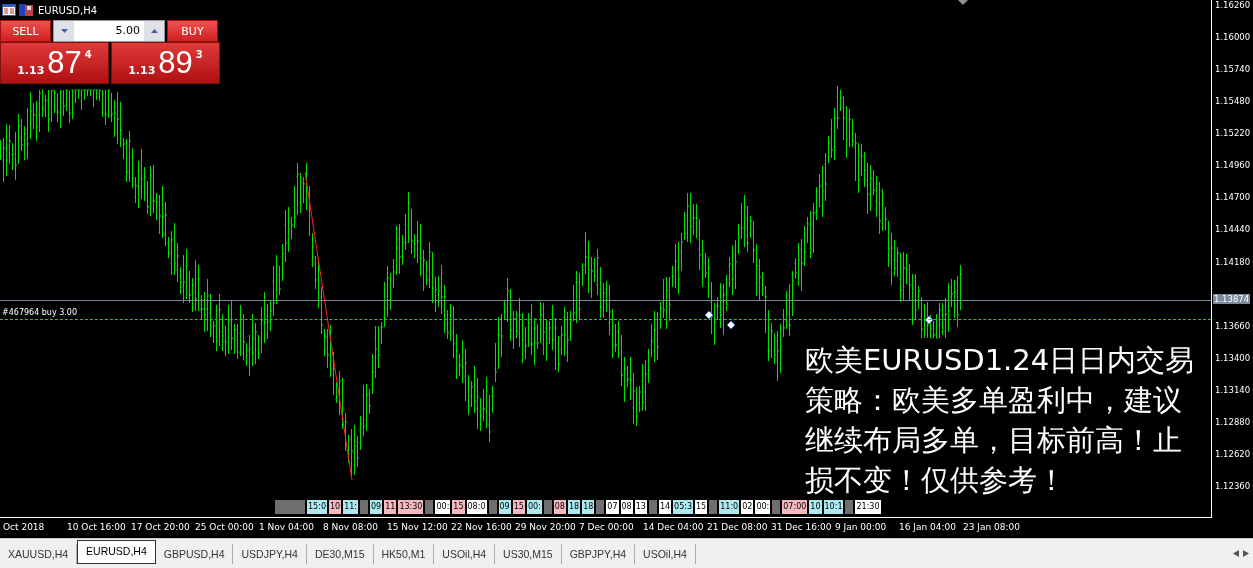  I want to click on chart-tab: USDJPY,H4, so click(270, 553).